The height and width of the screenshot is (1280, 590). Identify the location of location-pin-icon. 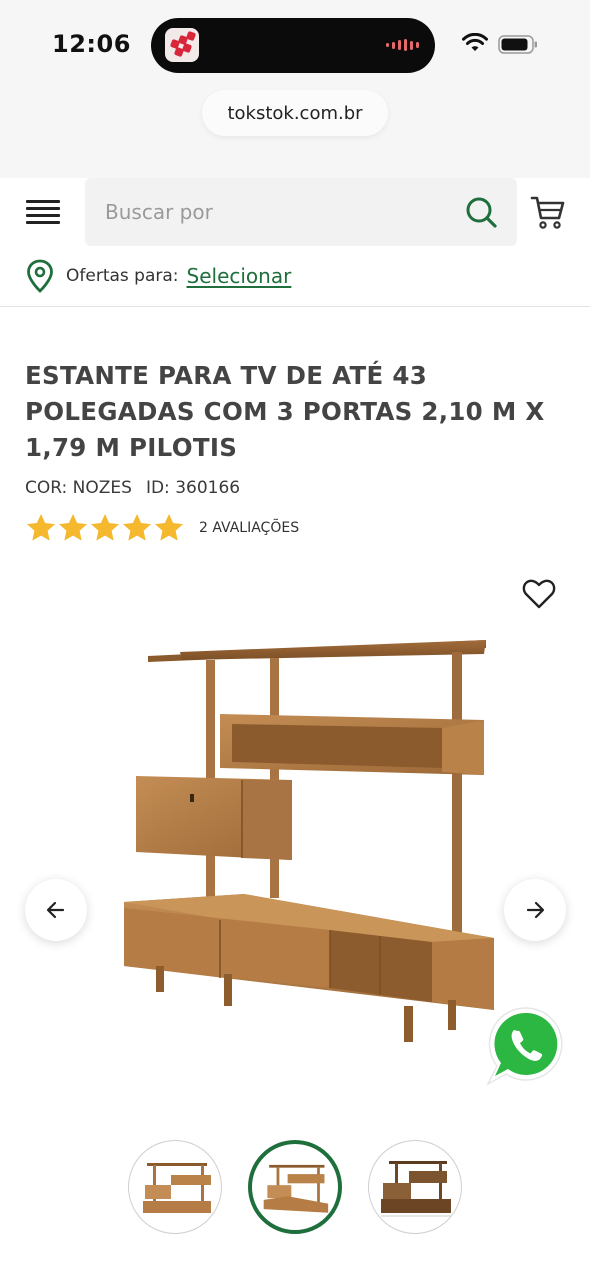
(40, 276).